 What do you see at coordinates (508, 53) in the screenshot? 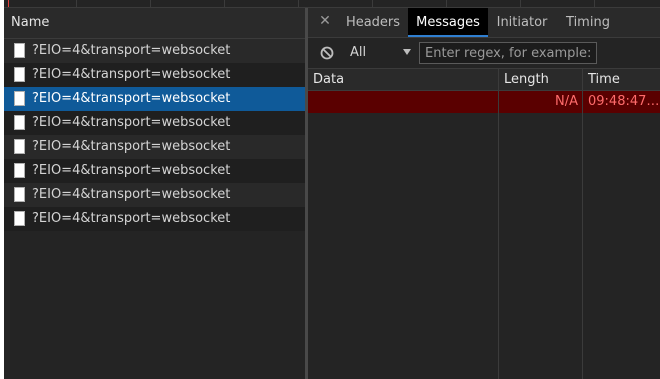
I see `regex-filter-input` at bounding box center [508, 53].